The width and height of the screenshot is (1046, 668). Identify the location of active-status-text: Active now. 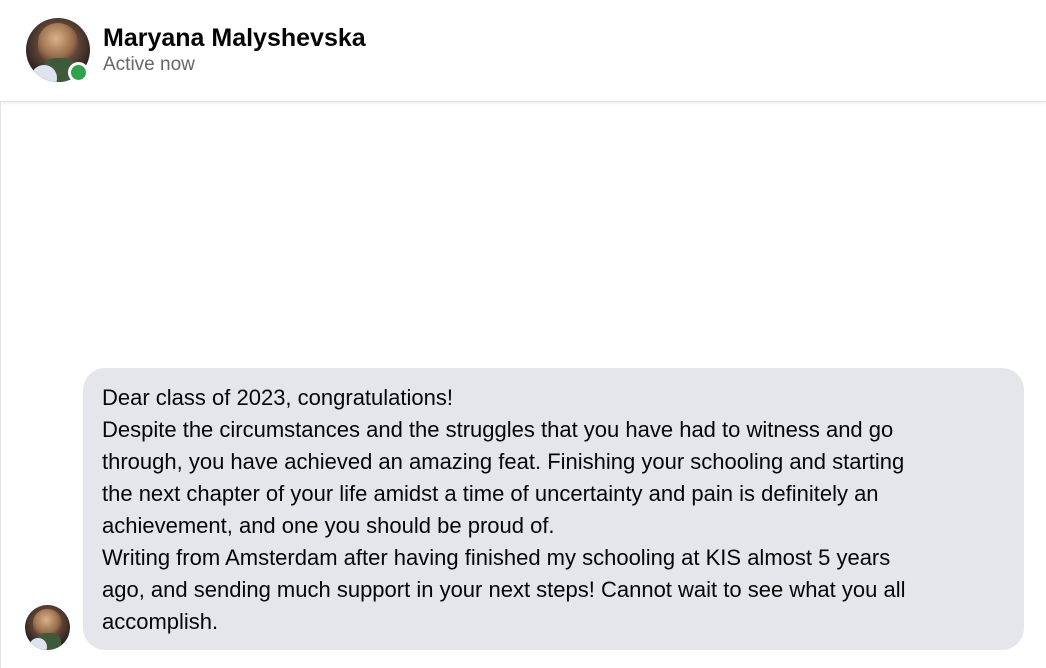
(149, 64).